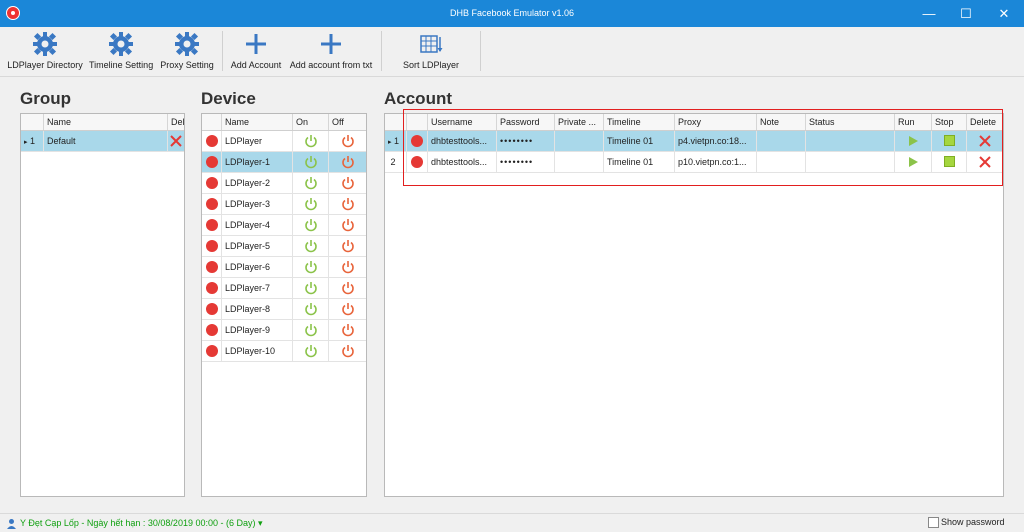 The width and height of the screenshot is (1024, 532). I want to click on device-name: LDPlayer-5, so click(257, 246).